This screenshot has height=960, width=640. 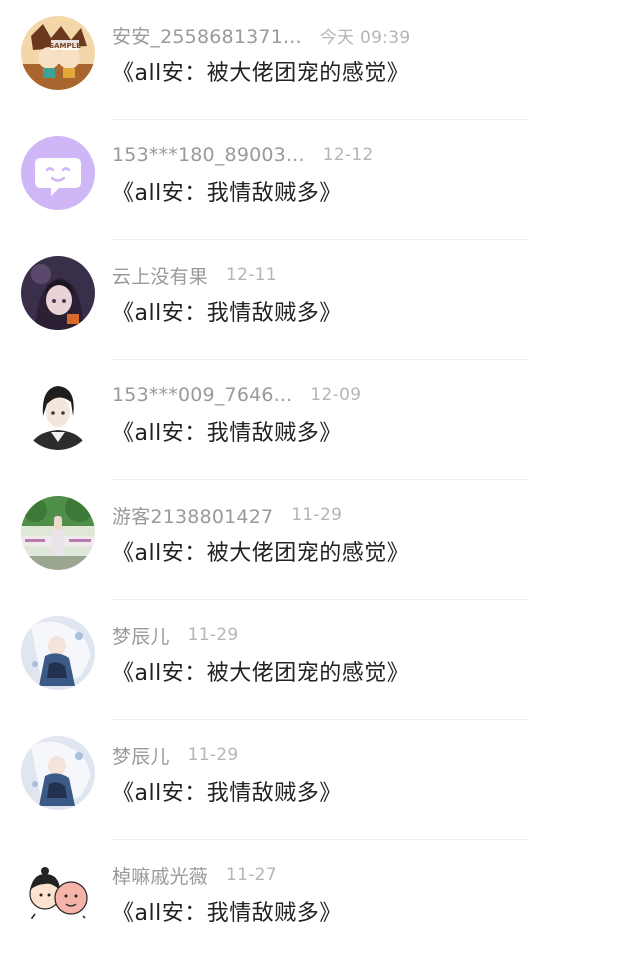 I want to click on comment-meta: 安安_2558681371... 今天 09:39, so click(x=261, y=35).